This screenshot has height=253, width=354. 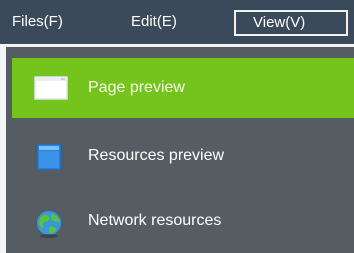 What do you see at coordinates (49, 226) in the screenshot?
I see `globe-icon` at bounding box center [49, 226].